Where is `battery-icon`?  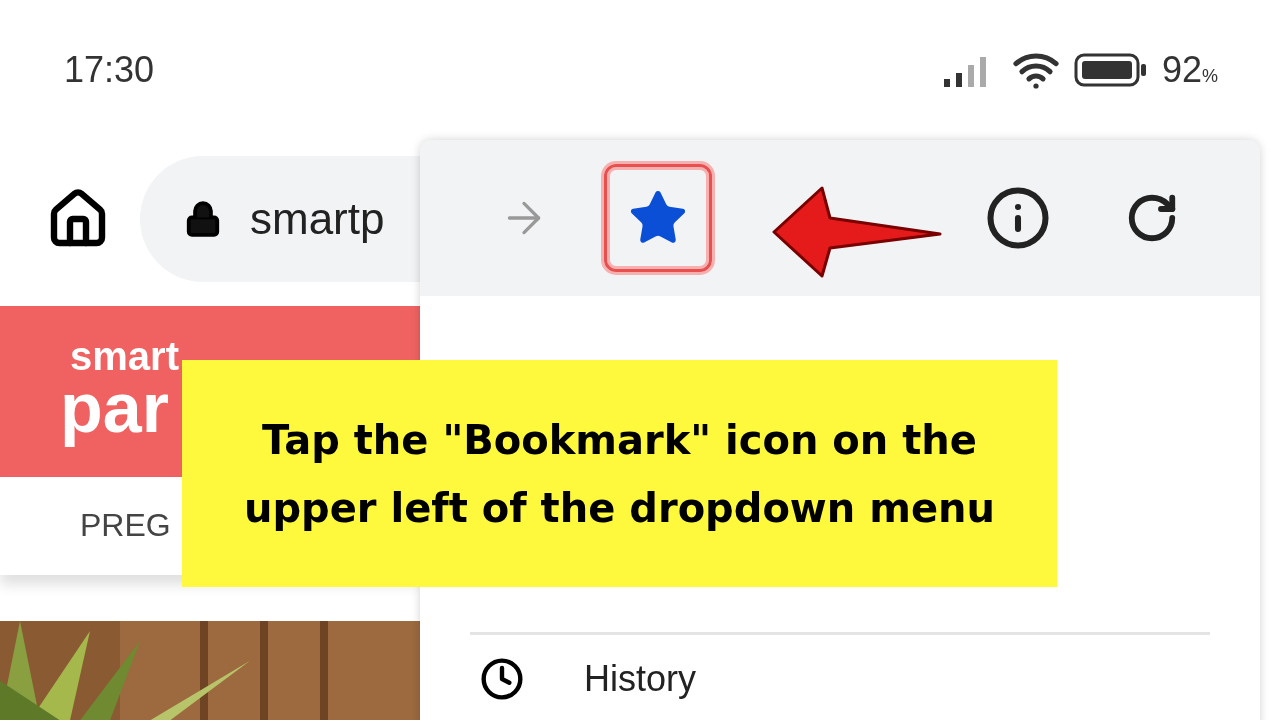
battery-icon is located at coordinates (1110, 69).